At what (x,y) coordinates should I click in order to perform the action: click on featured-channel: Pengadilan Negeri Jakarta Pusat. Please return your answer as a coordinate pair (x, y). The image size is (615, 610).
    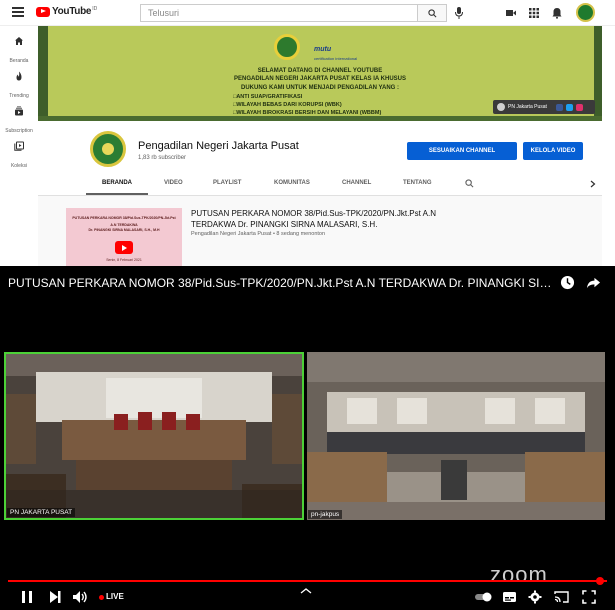
    Looking at the image, I should click on (231, 234).